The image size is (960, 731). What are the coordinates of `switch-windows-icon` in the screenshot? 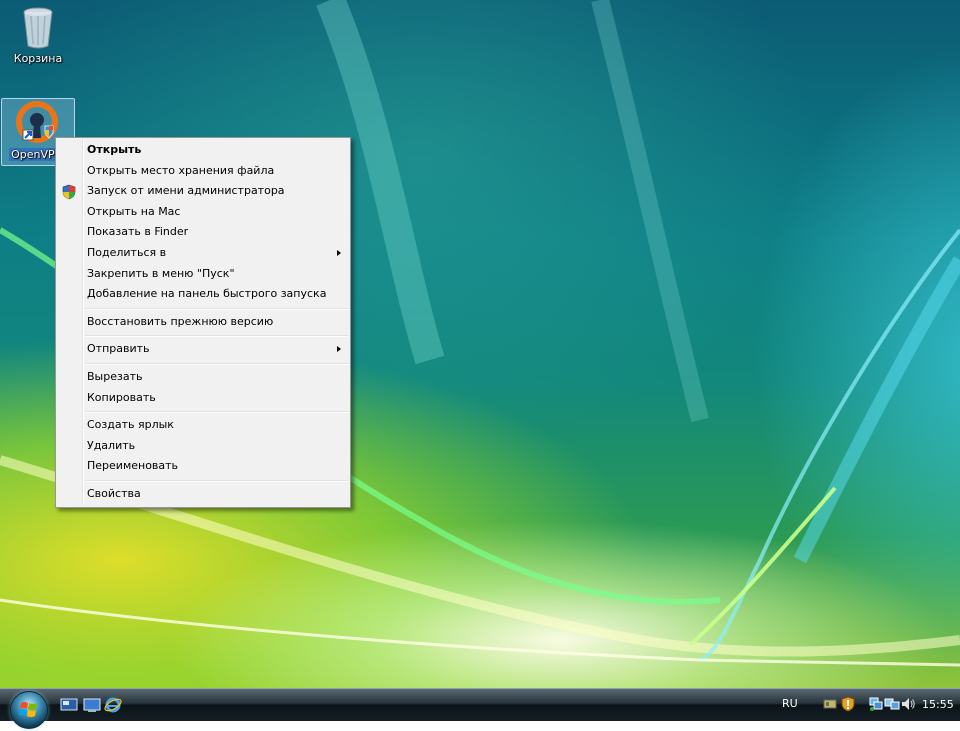 It's located at (92, 705).